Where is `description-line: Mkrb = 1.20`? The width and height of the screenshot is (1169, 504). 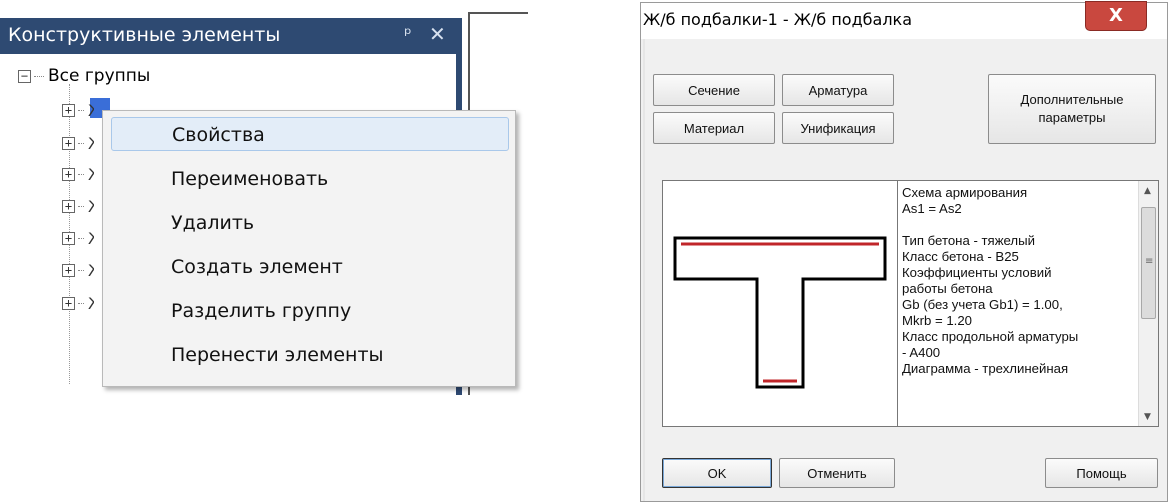
description-line: Mkrb = 1.20 is located at coordinates (937, 320).